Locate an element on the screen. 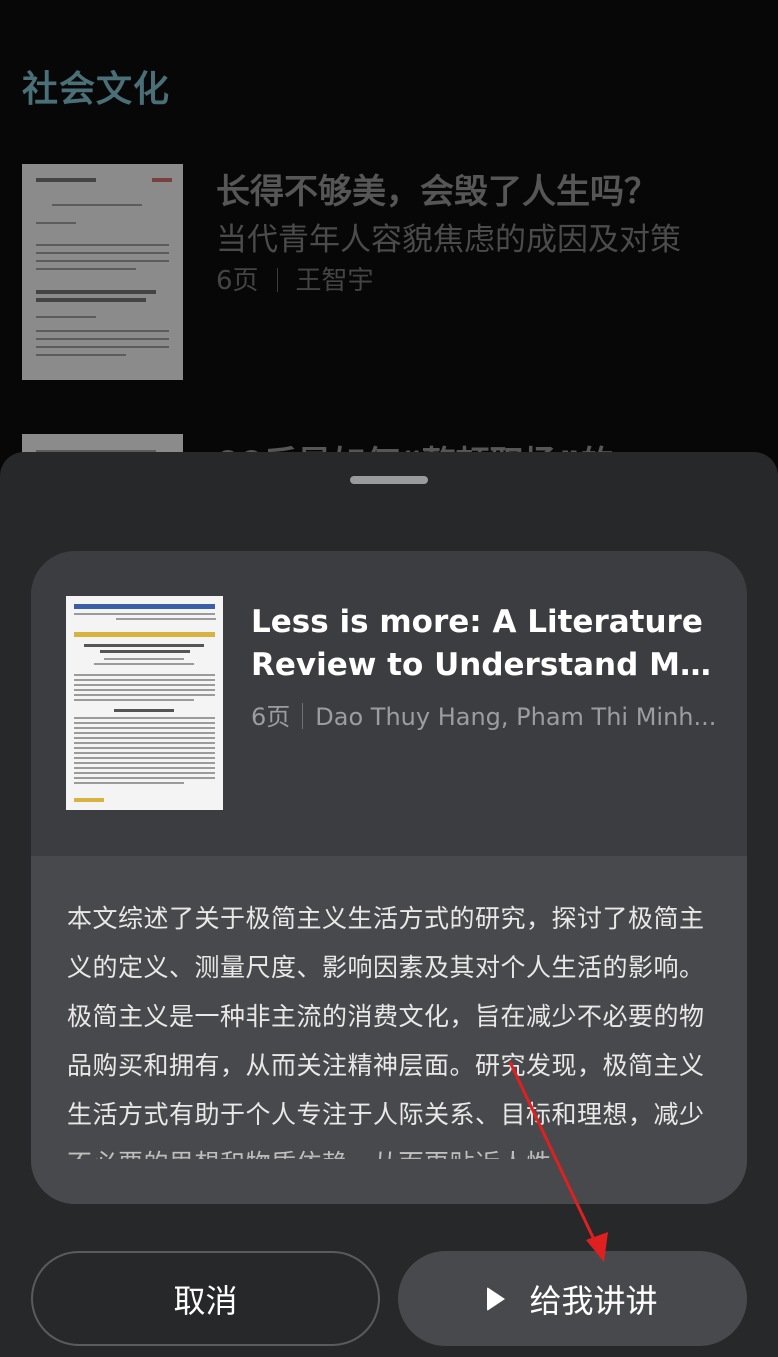  list-item-pages: 6页 is located at coordinates (237, 281).